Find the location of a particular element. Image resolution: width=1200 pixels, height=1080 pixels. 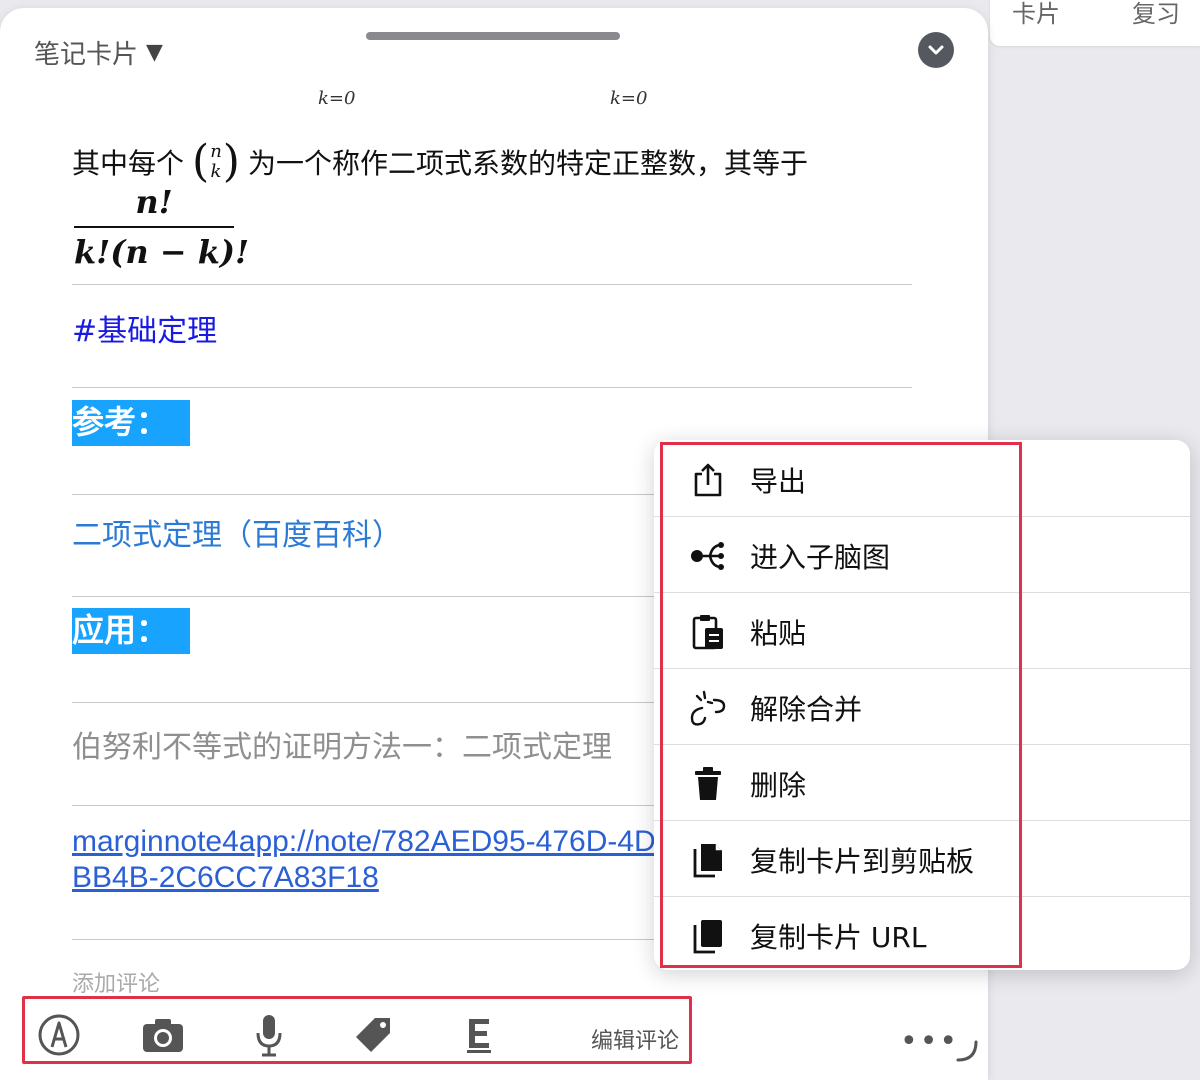

menu-item-unmerge: 解除合并 is located at coordinates (922, 708).